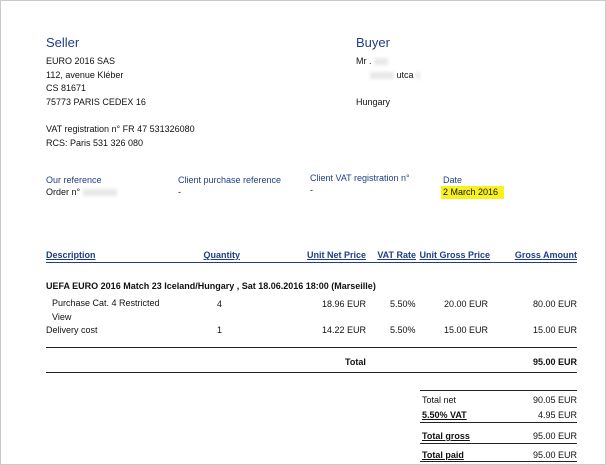  Describe the element at coordinates (311, 262) in the screenshot. I see `header-rule` at that location.